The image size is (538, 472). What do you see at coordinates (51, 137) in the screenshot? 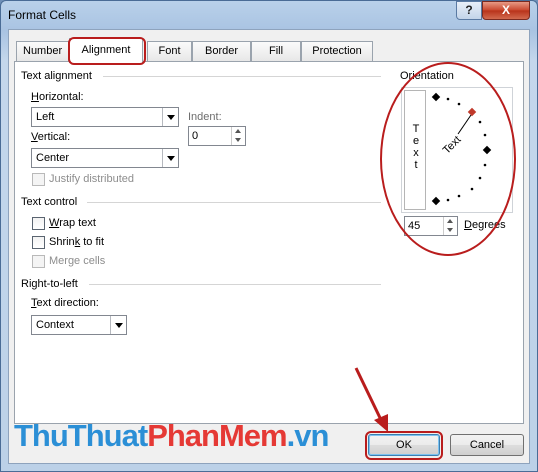
I see `vertical-label: Vertical:` at bounding box center [51, 137].